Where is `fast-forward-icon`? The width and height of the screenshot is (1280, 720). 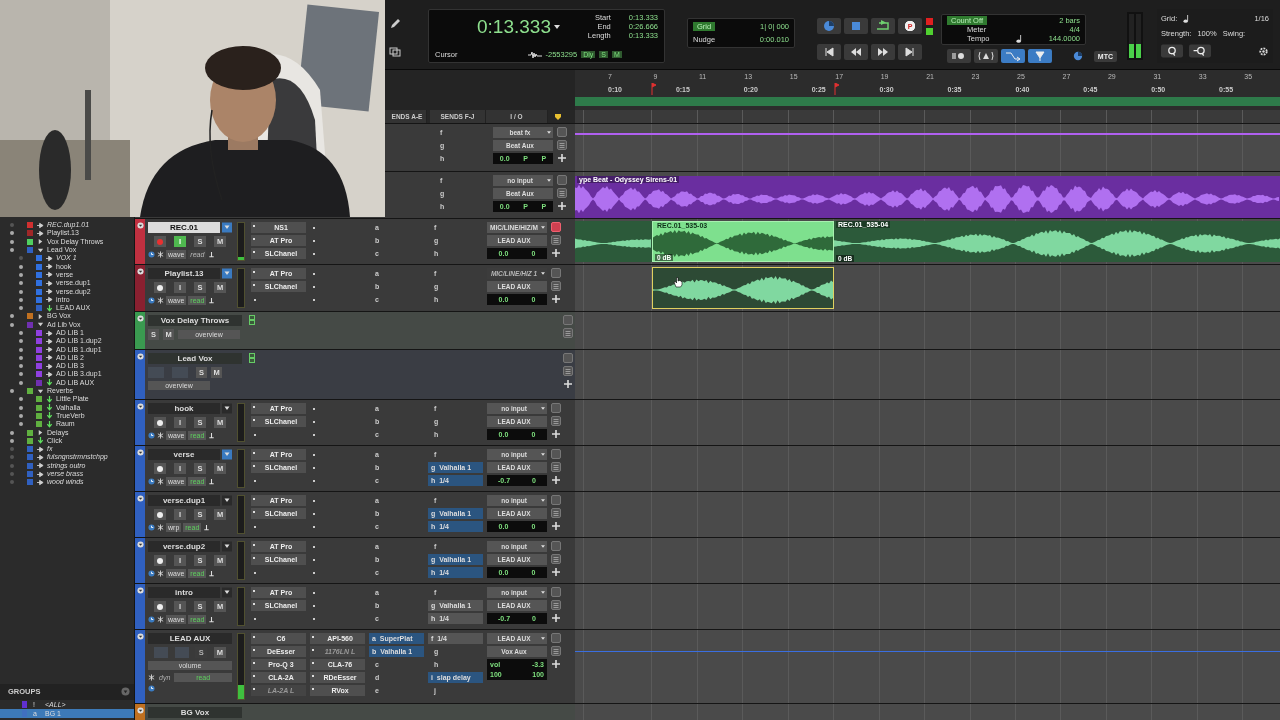 fast-forward-icon is located at coordinates (883, 52).